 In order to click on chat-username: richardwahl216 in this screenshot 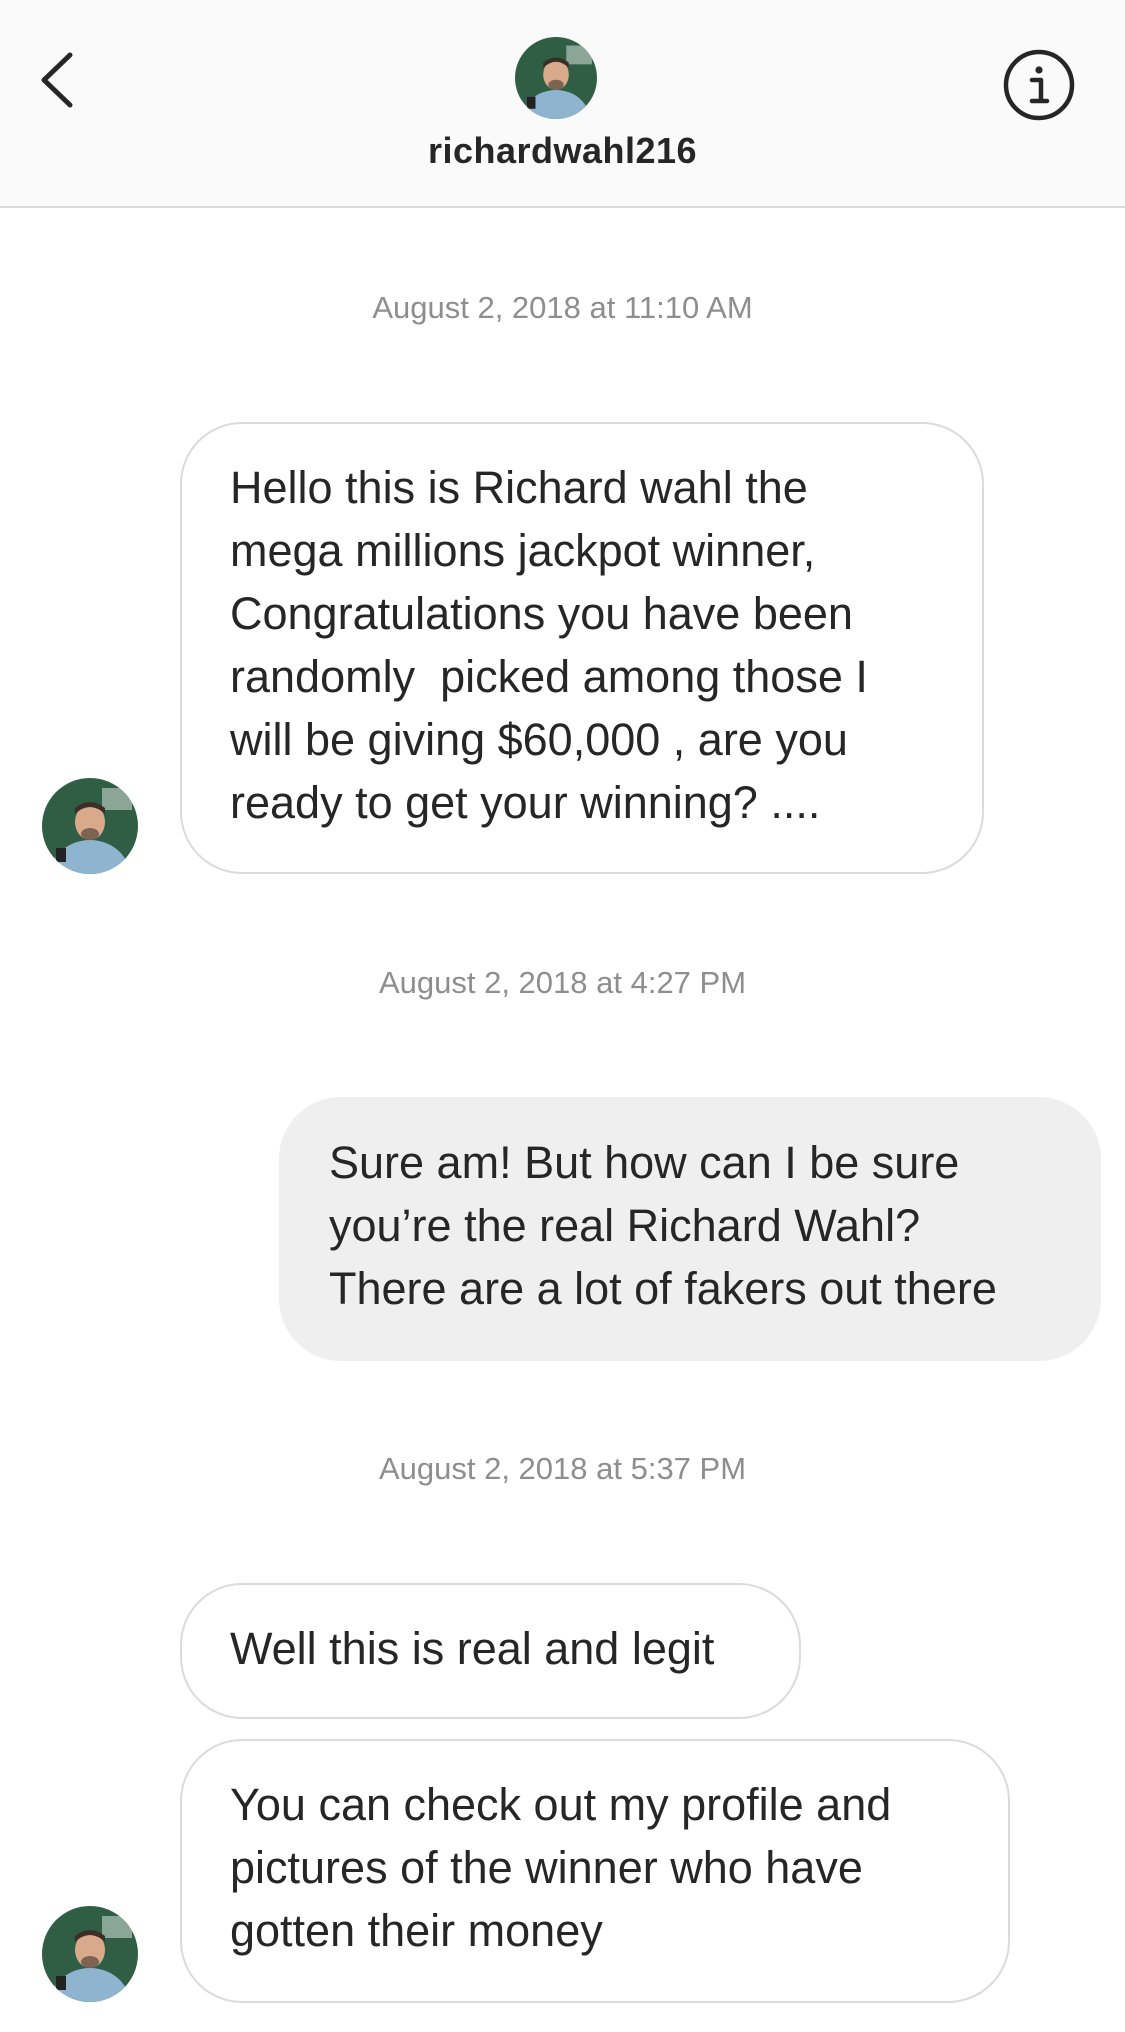, I will do `click(562, 151)`.